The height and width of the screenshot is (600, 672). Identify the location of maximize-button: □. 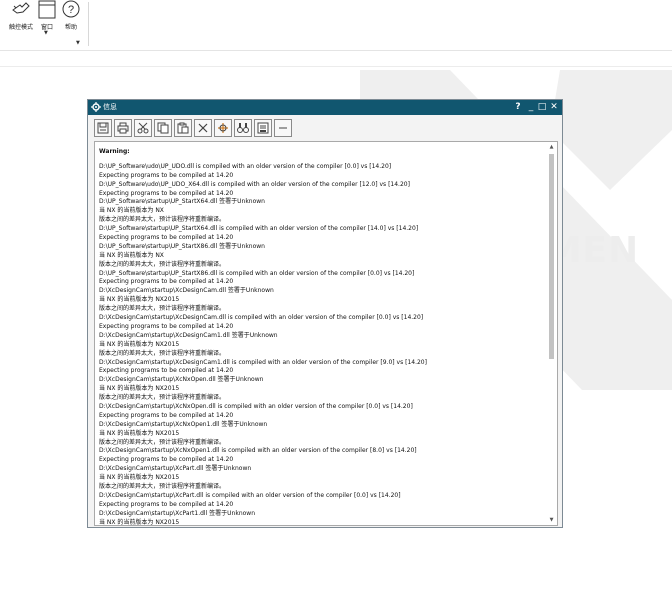
(542, 107).